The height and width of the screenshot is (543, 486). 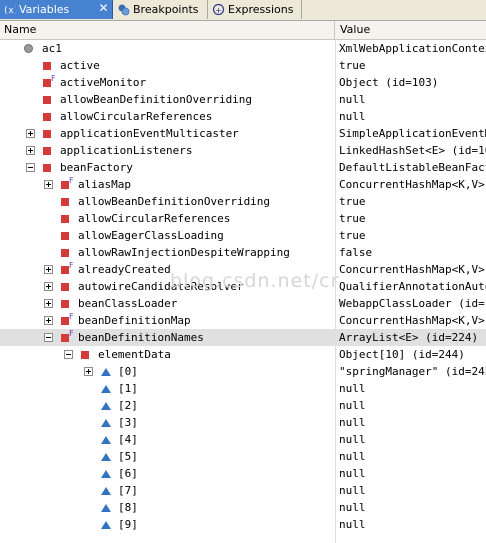 I want to click on variable-name: beanFactory, so click(x=96, y=167).